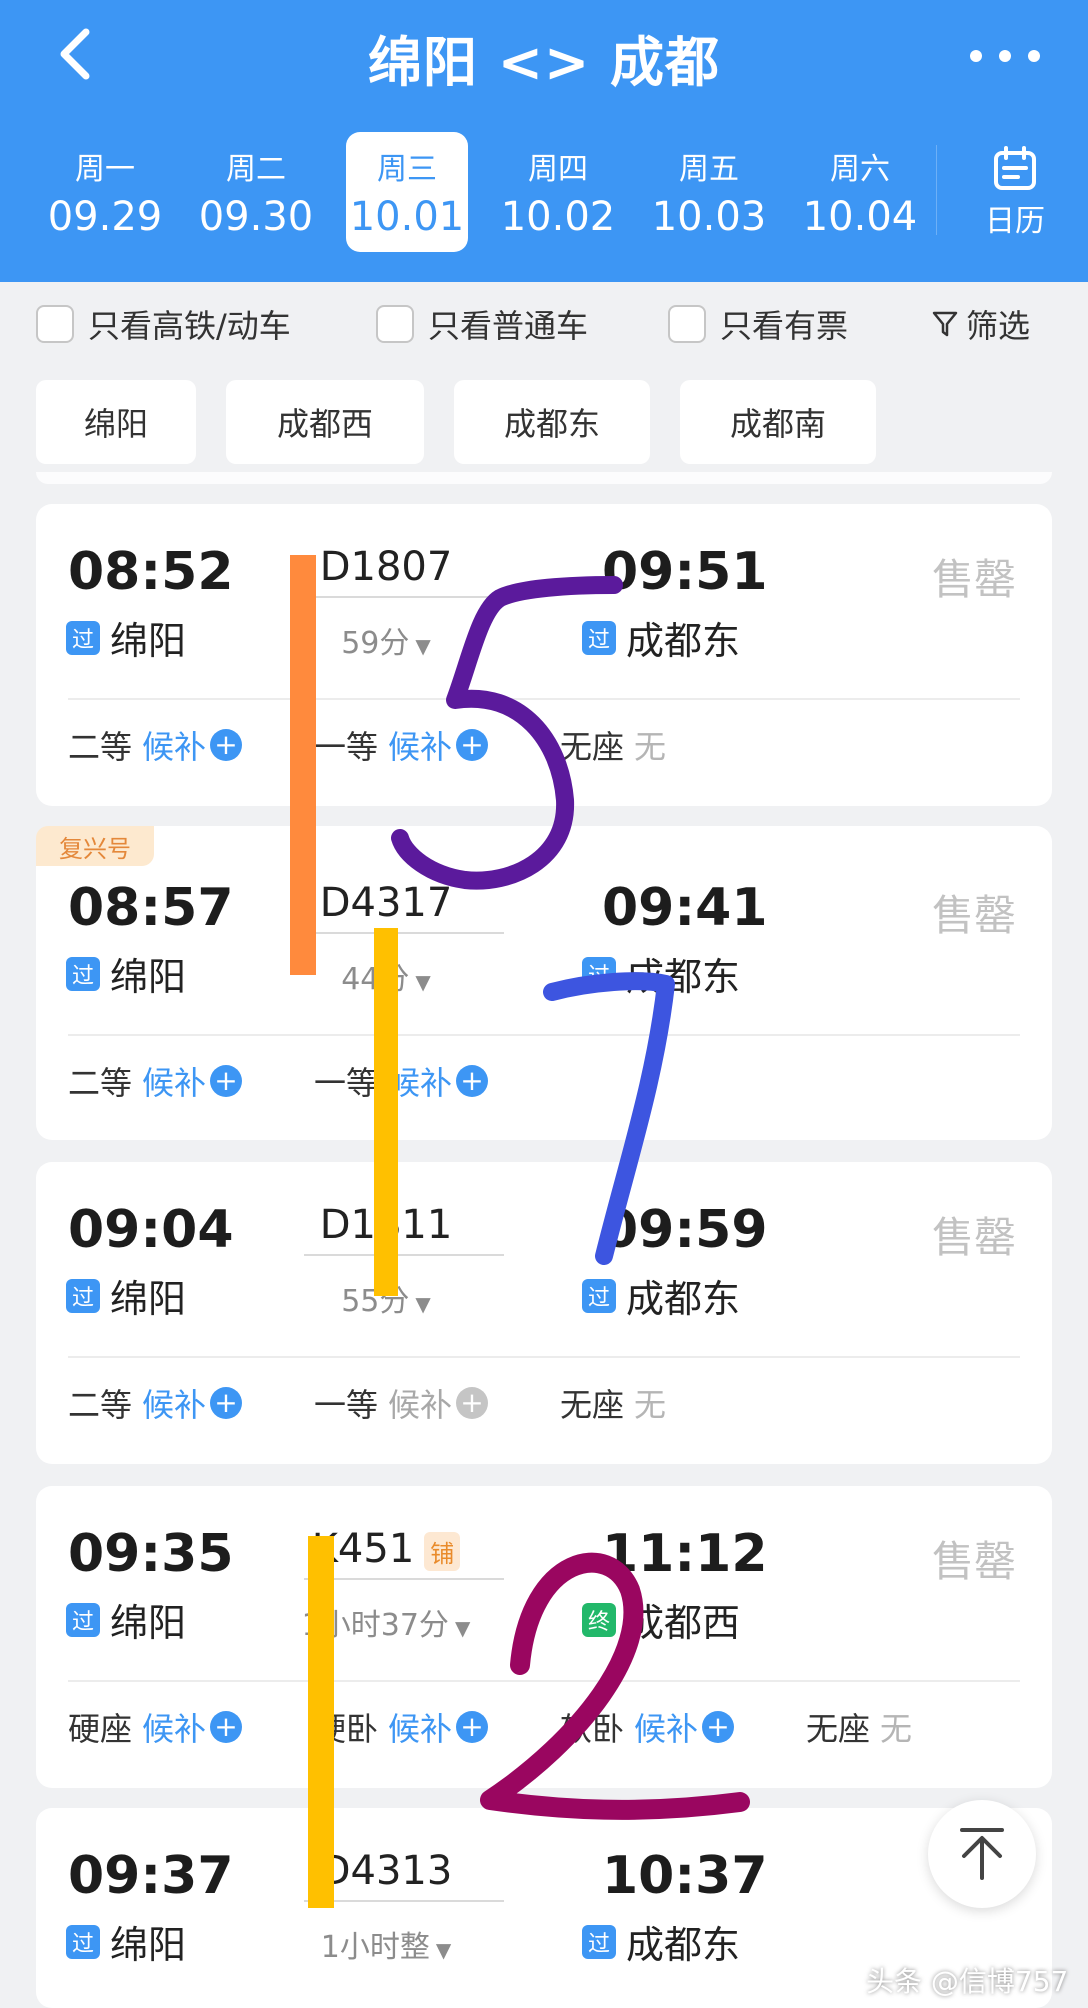 This screenshot has height=2008, width=1088. Describe the element at coordinates (151, 1876) in the screenshot. I see `departure-time: 09:37` at that location.